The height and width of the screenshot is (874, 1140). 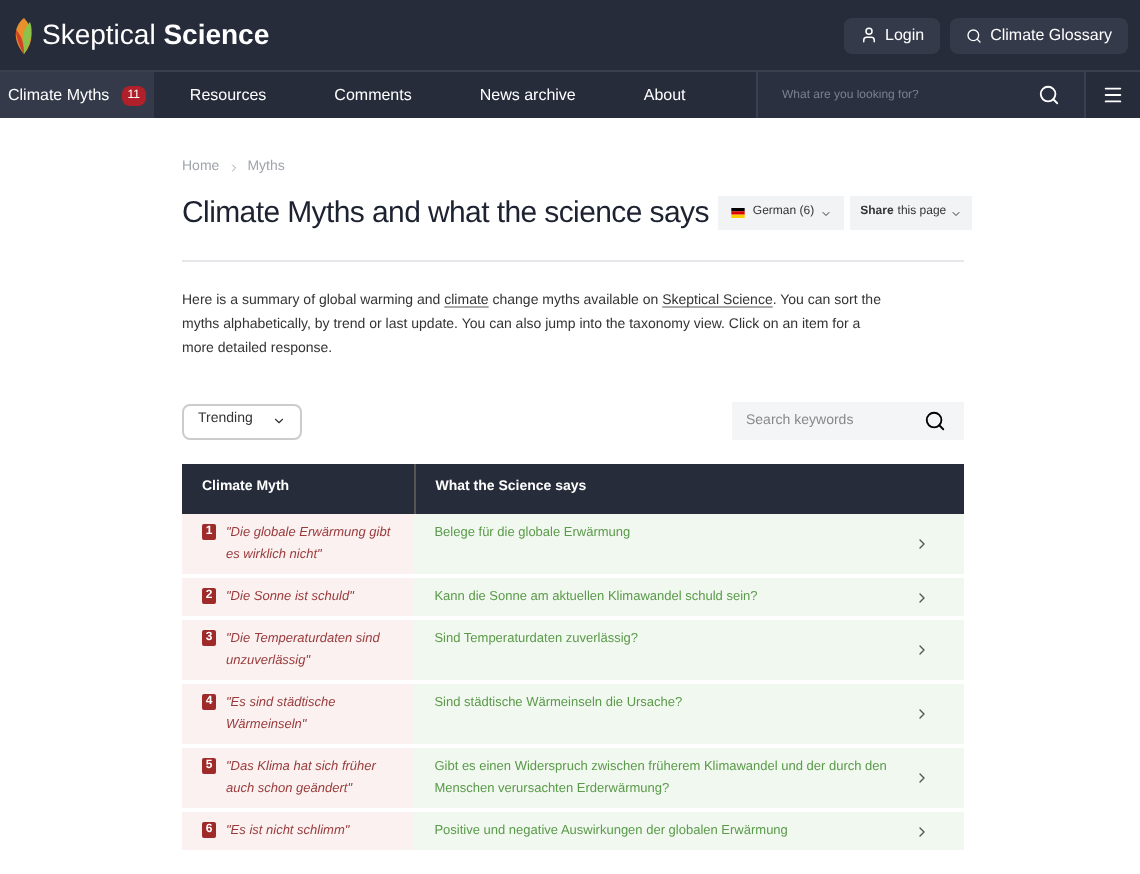 I want to click on login-button: Login, so click(x=892, y=35).